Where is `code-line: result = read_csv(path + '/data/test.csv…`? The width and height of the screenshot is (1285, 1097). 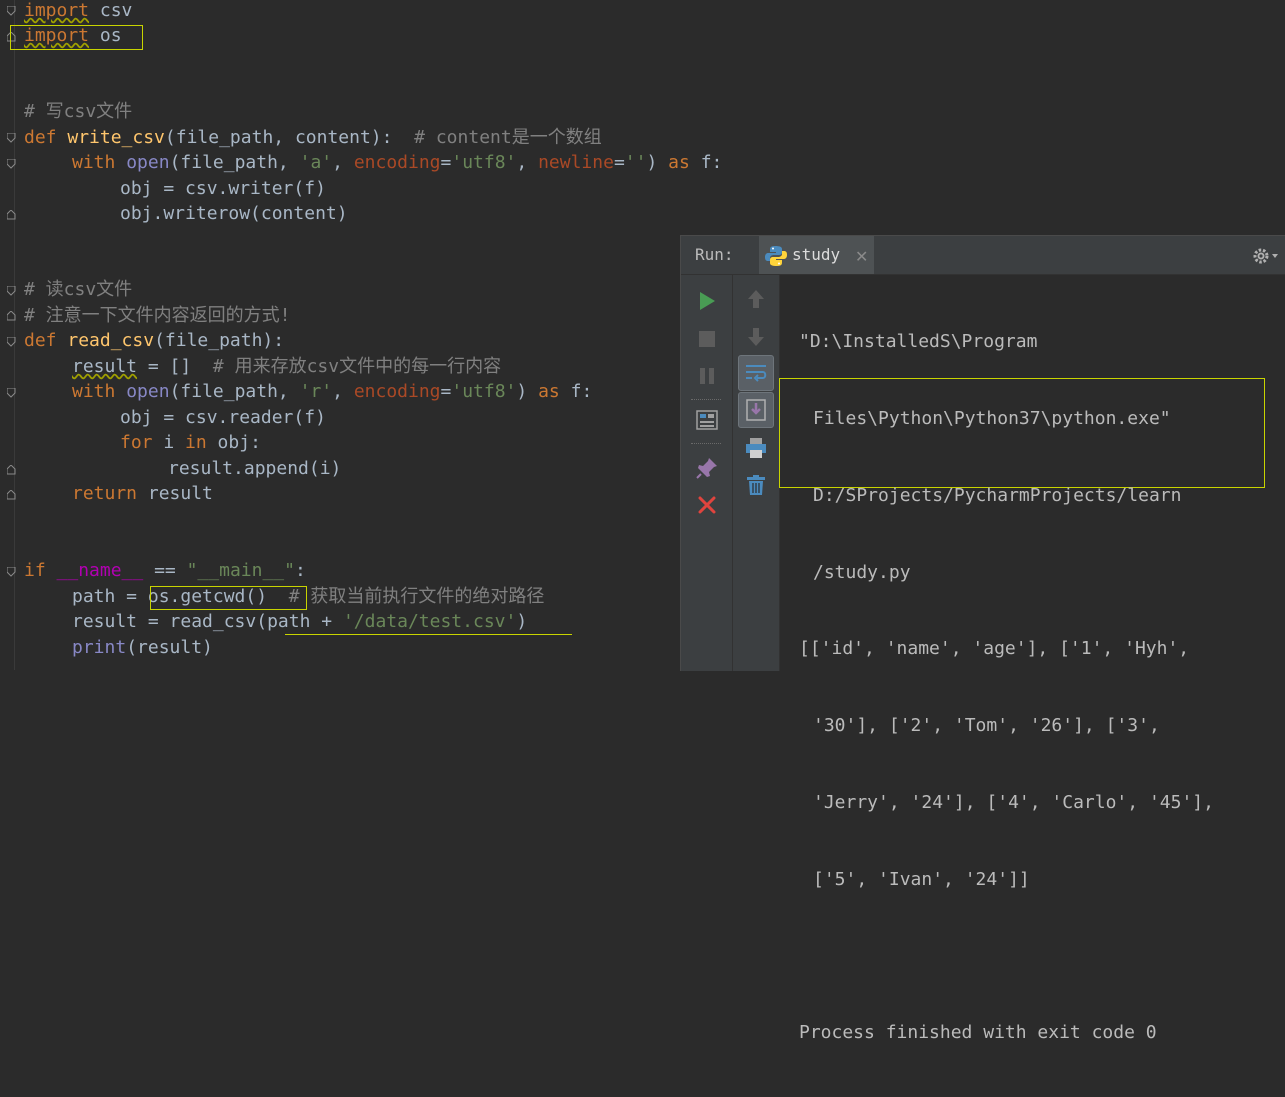
code-line: result = read_csv(path + '/data/test.csv… is located at coordinates (299, 621).